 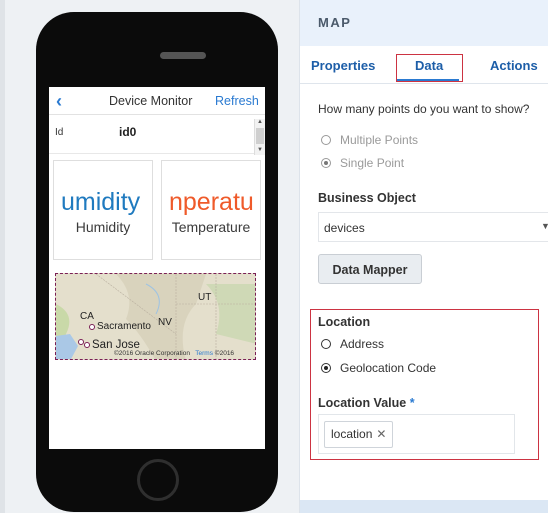 What do you see at coordinates (128, 132) in the screenshot?
I see `id-value: id0` at bounding box center [128, 132].